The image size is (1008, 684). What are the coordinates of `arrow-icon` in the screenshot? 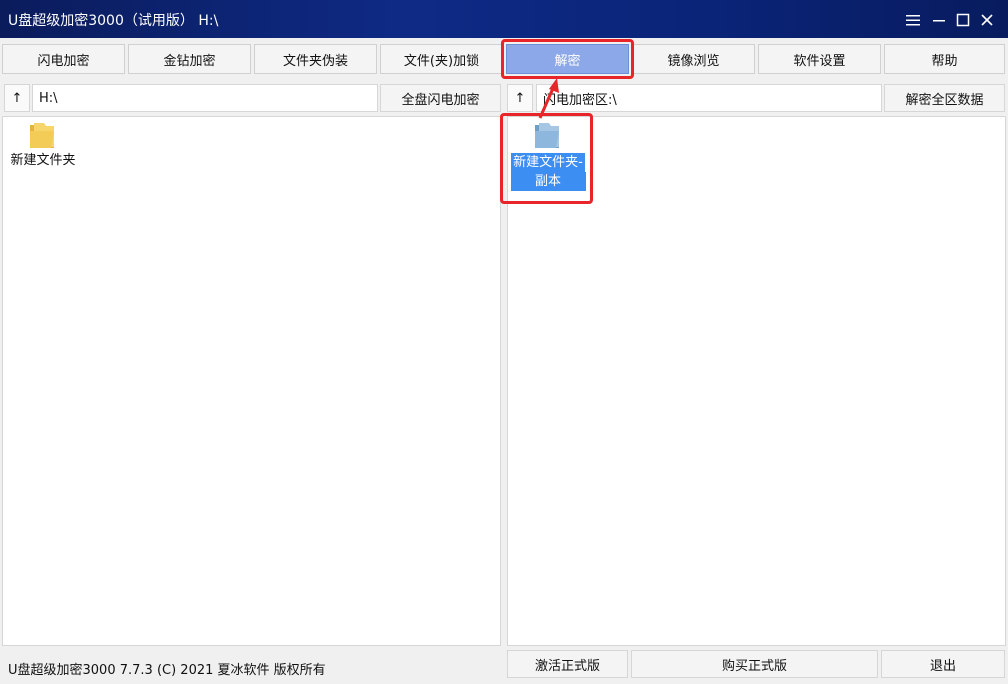 It's located at (548, 98).